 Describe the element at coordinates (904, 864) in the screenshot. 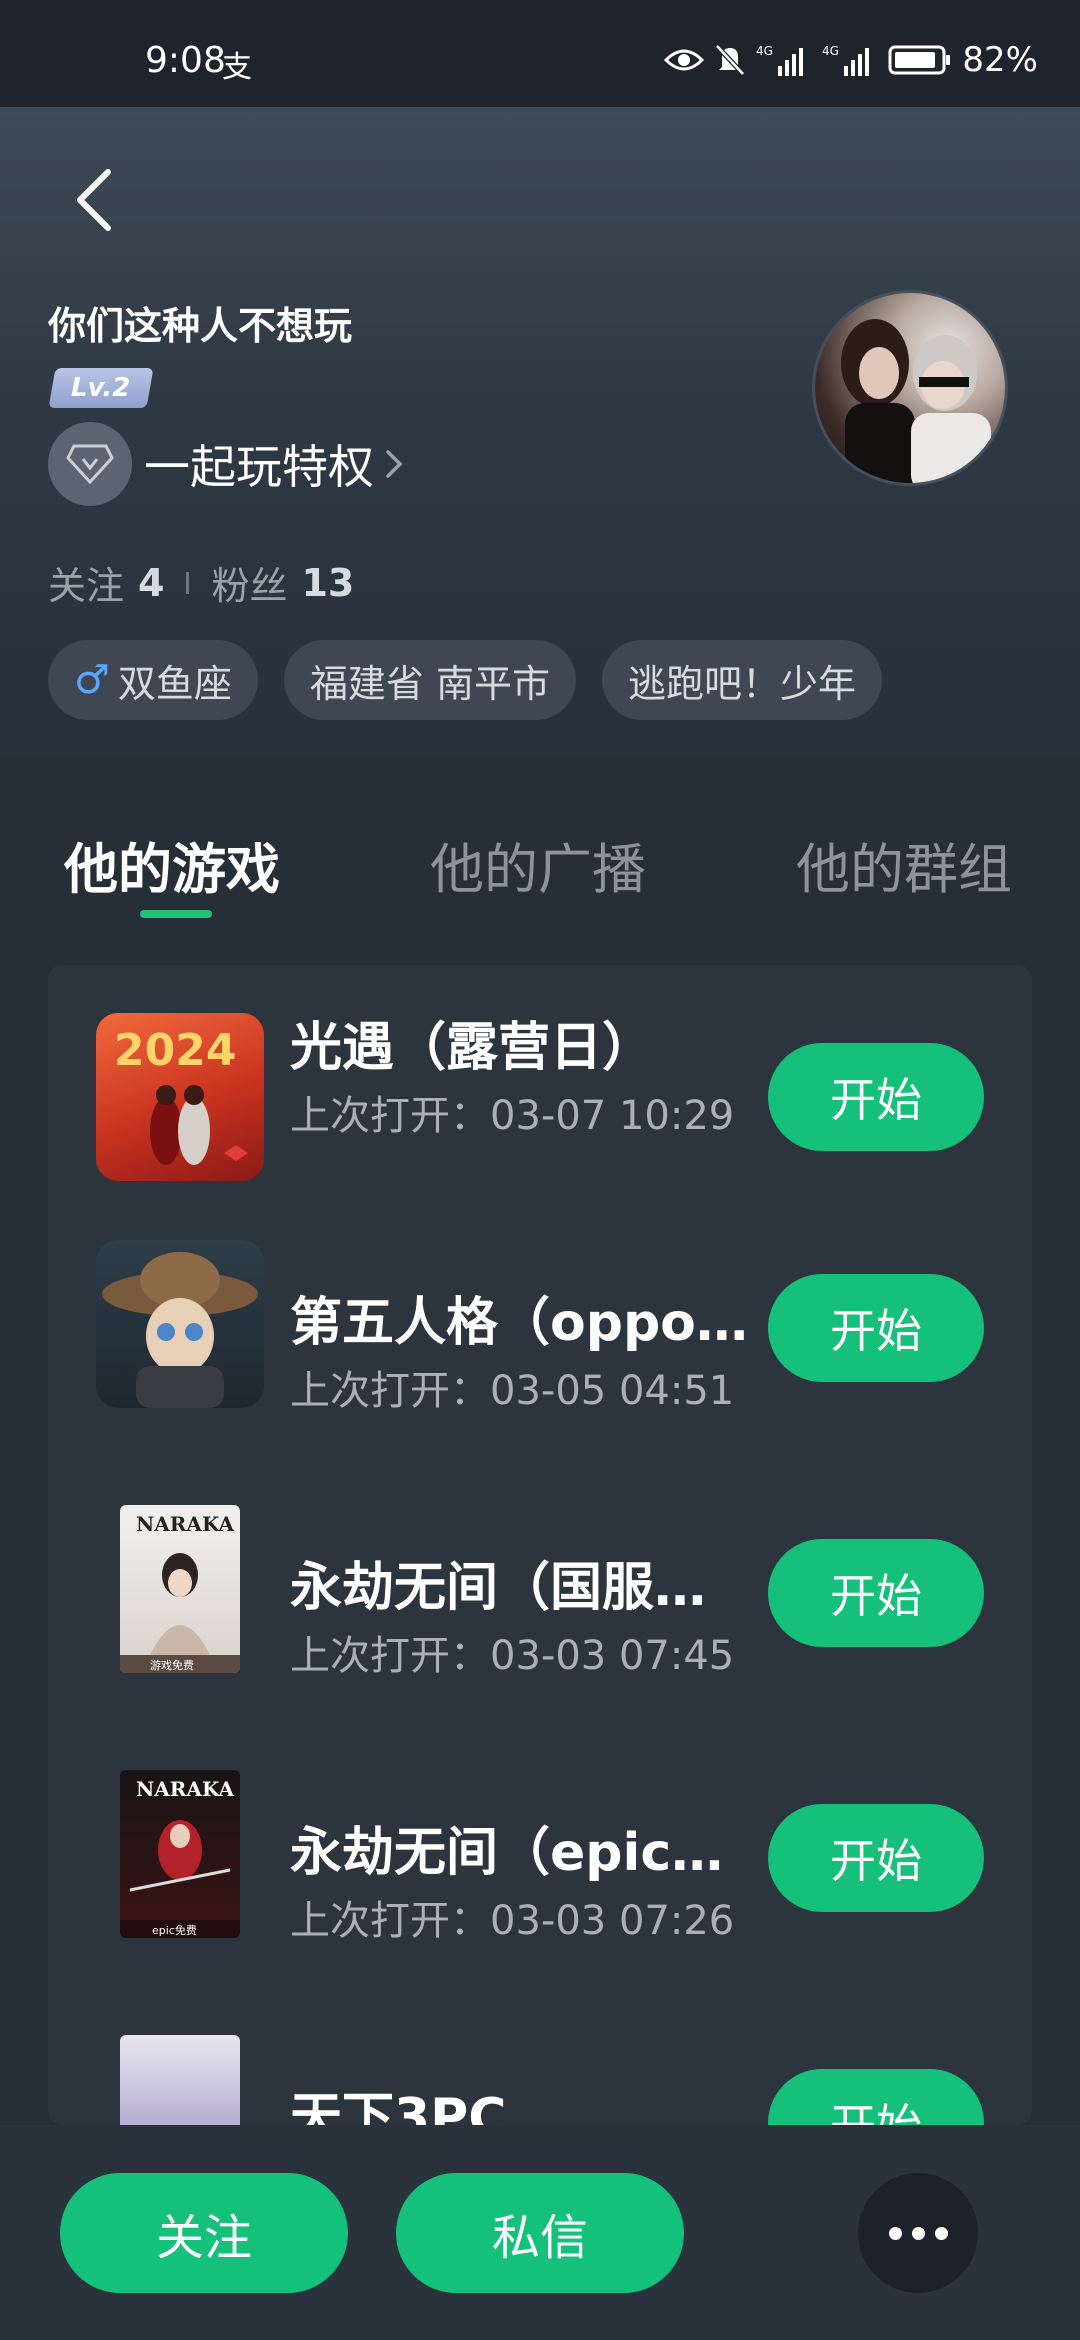

I see `tab-groups: 他的群组` at that location.